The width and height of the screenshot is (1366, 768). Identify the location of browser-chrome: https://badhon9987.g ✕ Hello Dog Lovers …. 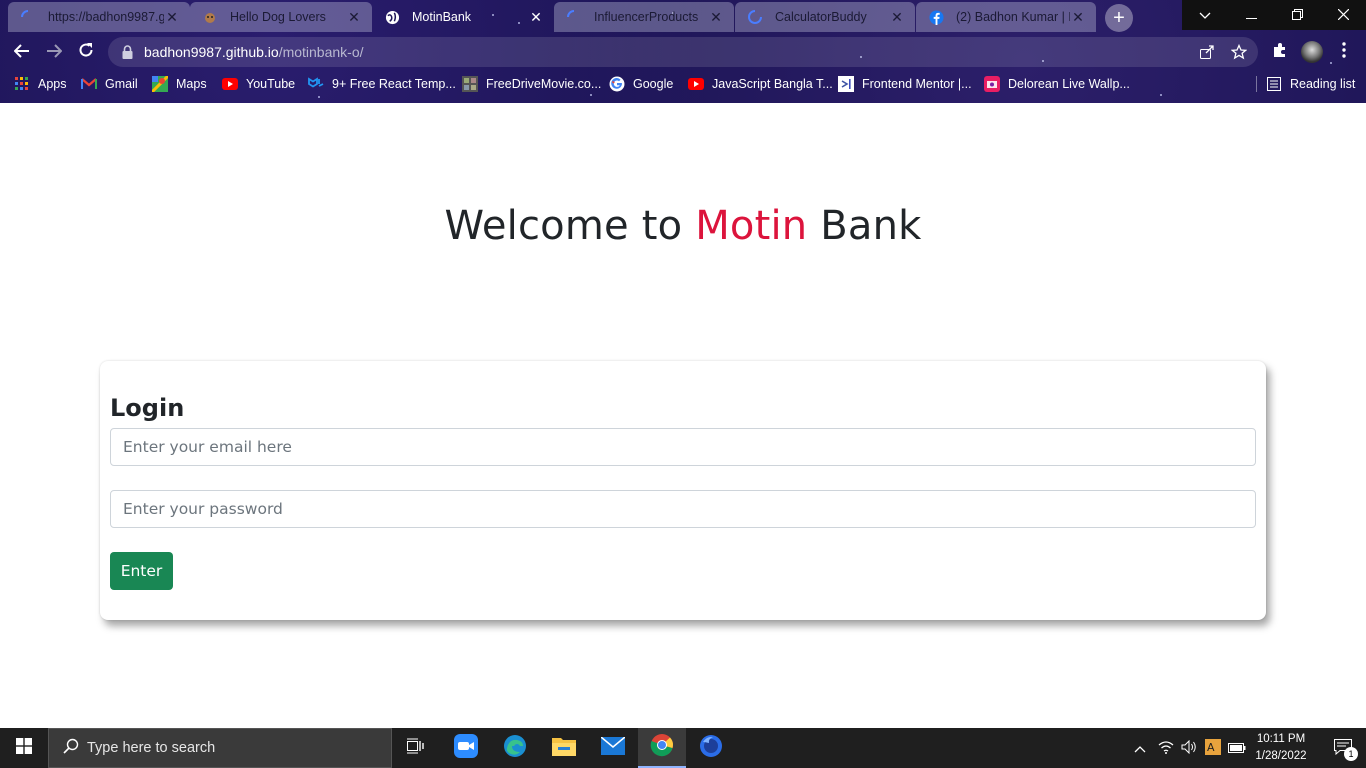
(683, 51).